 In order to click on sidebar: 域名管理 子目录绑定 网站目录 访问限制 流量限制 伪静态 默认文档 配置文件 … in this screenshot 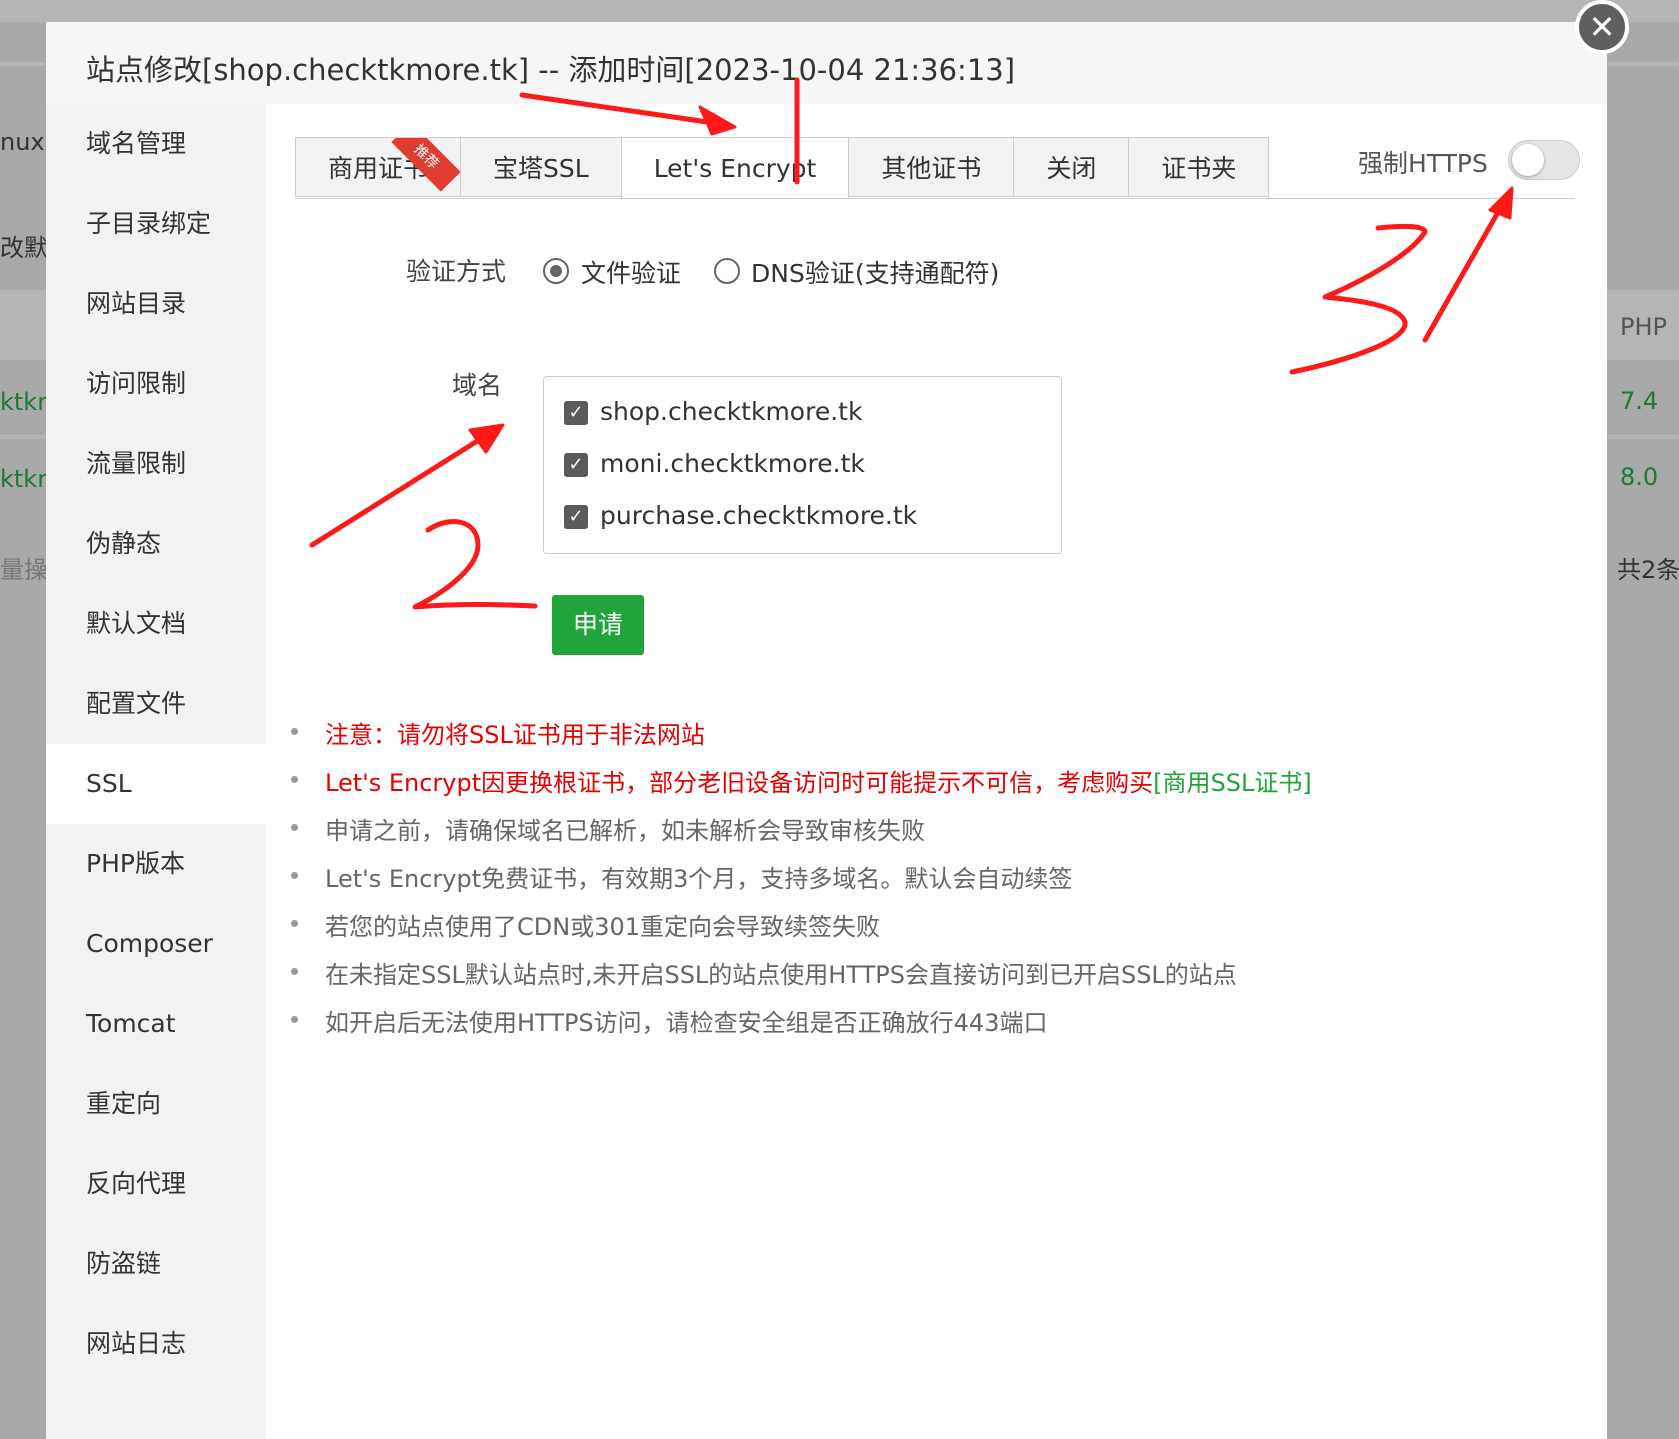, I will do `click(155, 771)`.